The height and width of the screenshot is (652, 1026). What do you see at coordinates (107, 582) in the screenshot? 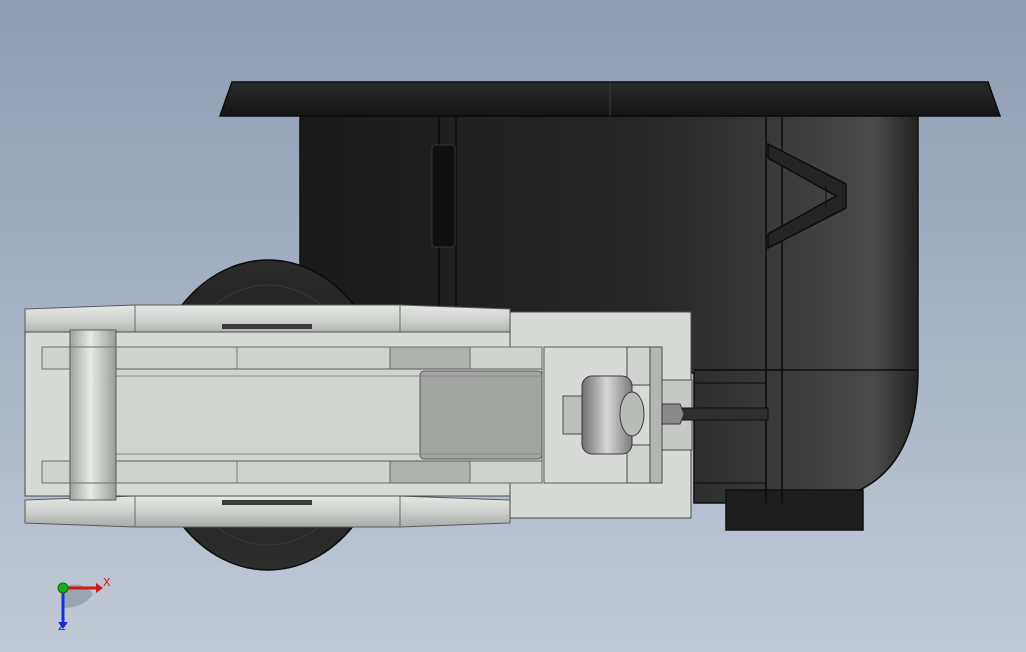
I see `x-axis-label: X` at bounding box center [107, 582].